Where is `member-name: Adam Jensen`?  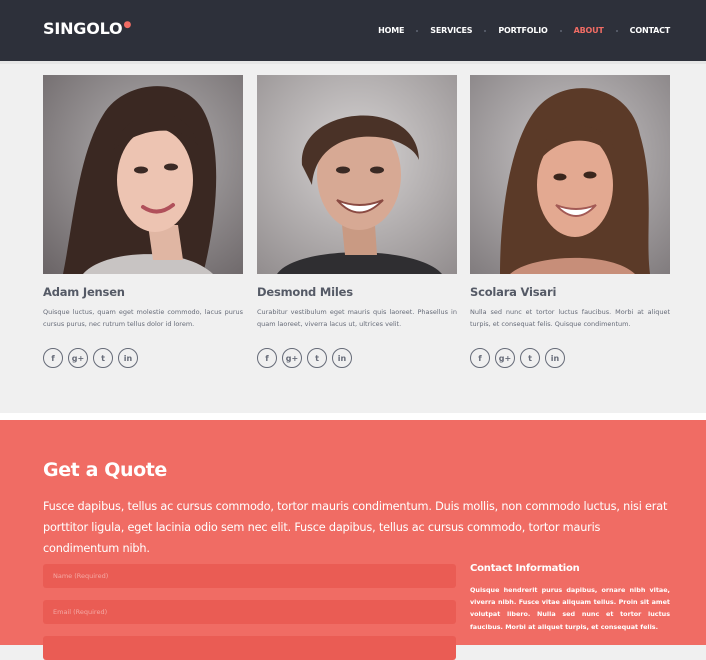 member-name: Adam Jensen is located at coordinates (84, 292).